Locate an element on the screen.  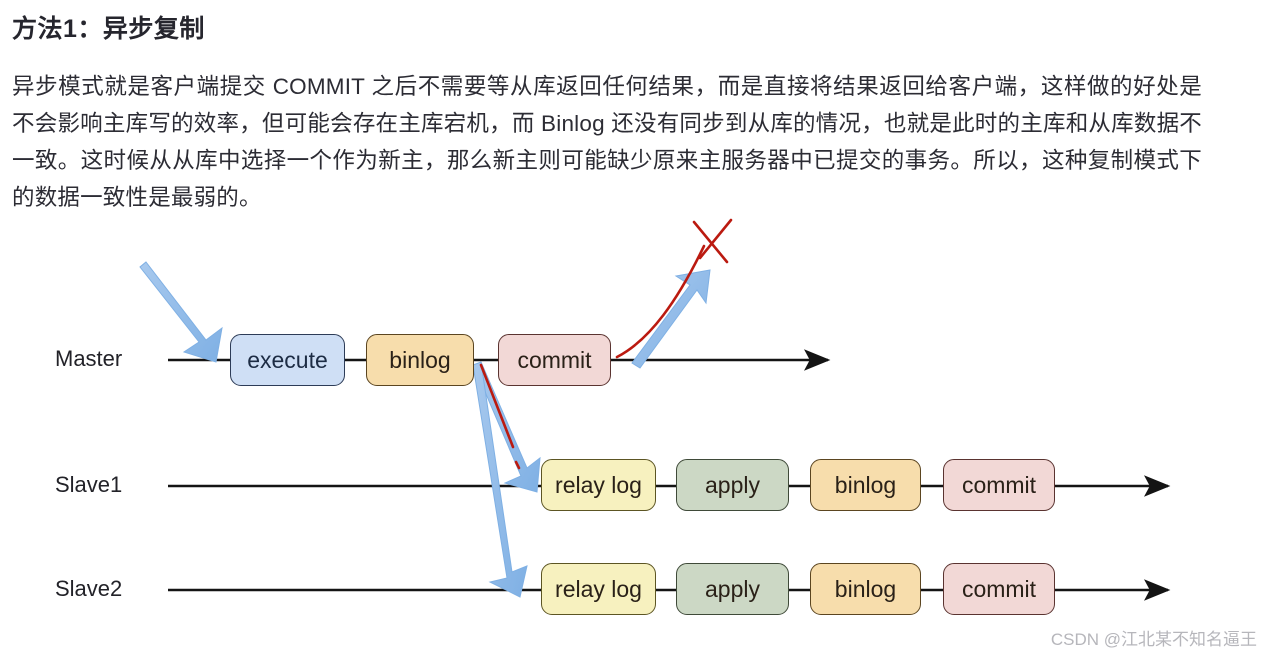
node-master-binlog: binlog is located at coordinates (420, 360).